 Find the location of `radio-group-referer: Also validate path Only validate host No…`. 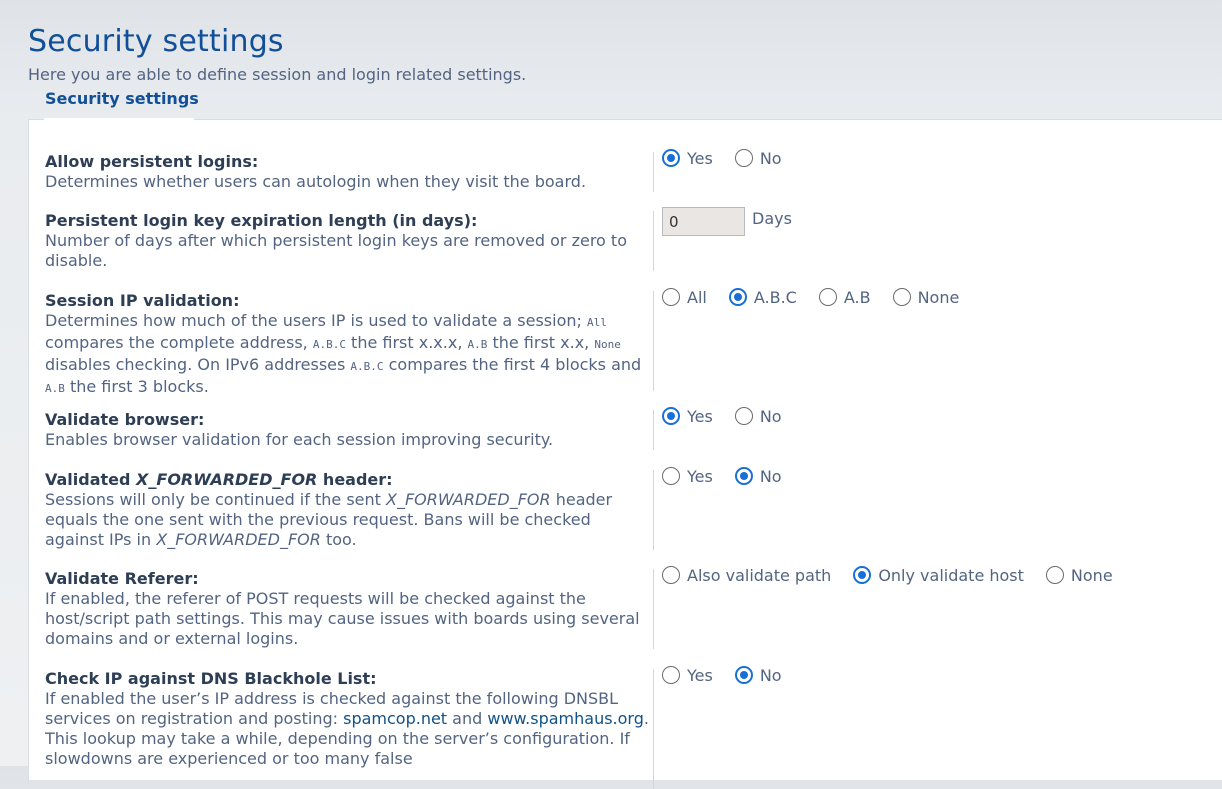

radio-group-referer: Also validate path Only validate host No… is located at coordinates (898, 575).